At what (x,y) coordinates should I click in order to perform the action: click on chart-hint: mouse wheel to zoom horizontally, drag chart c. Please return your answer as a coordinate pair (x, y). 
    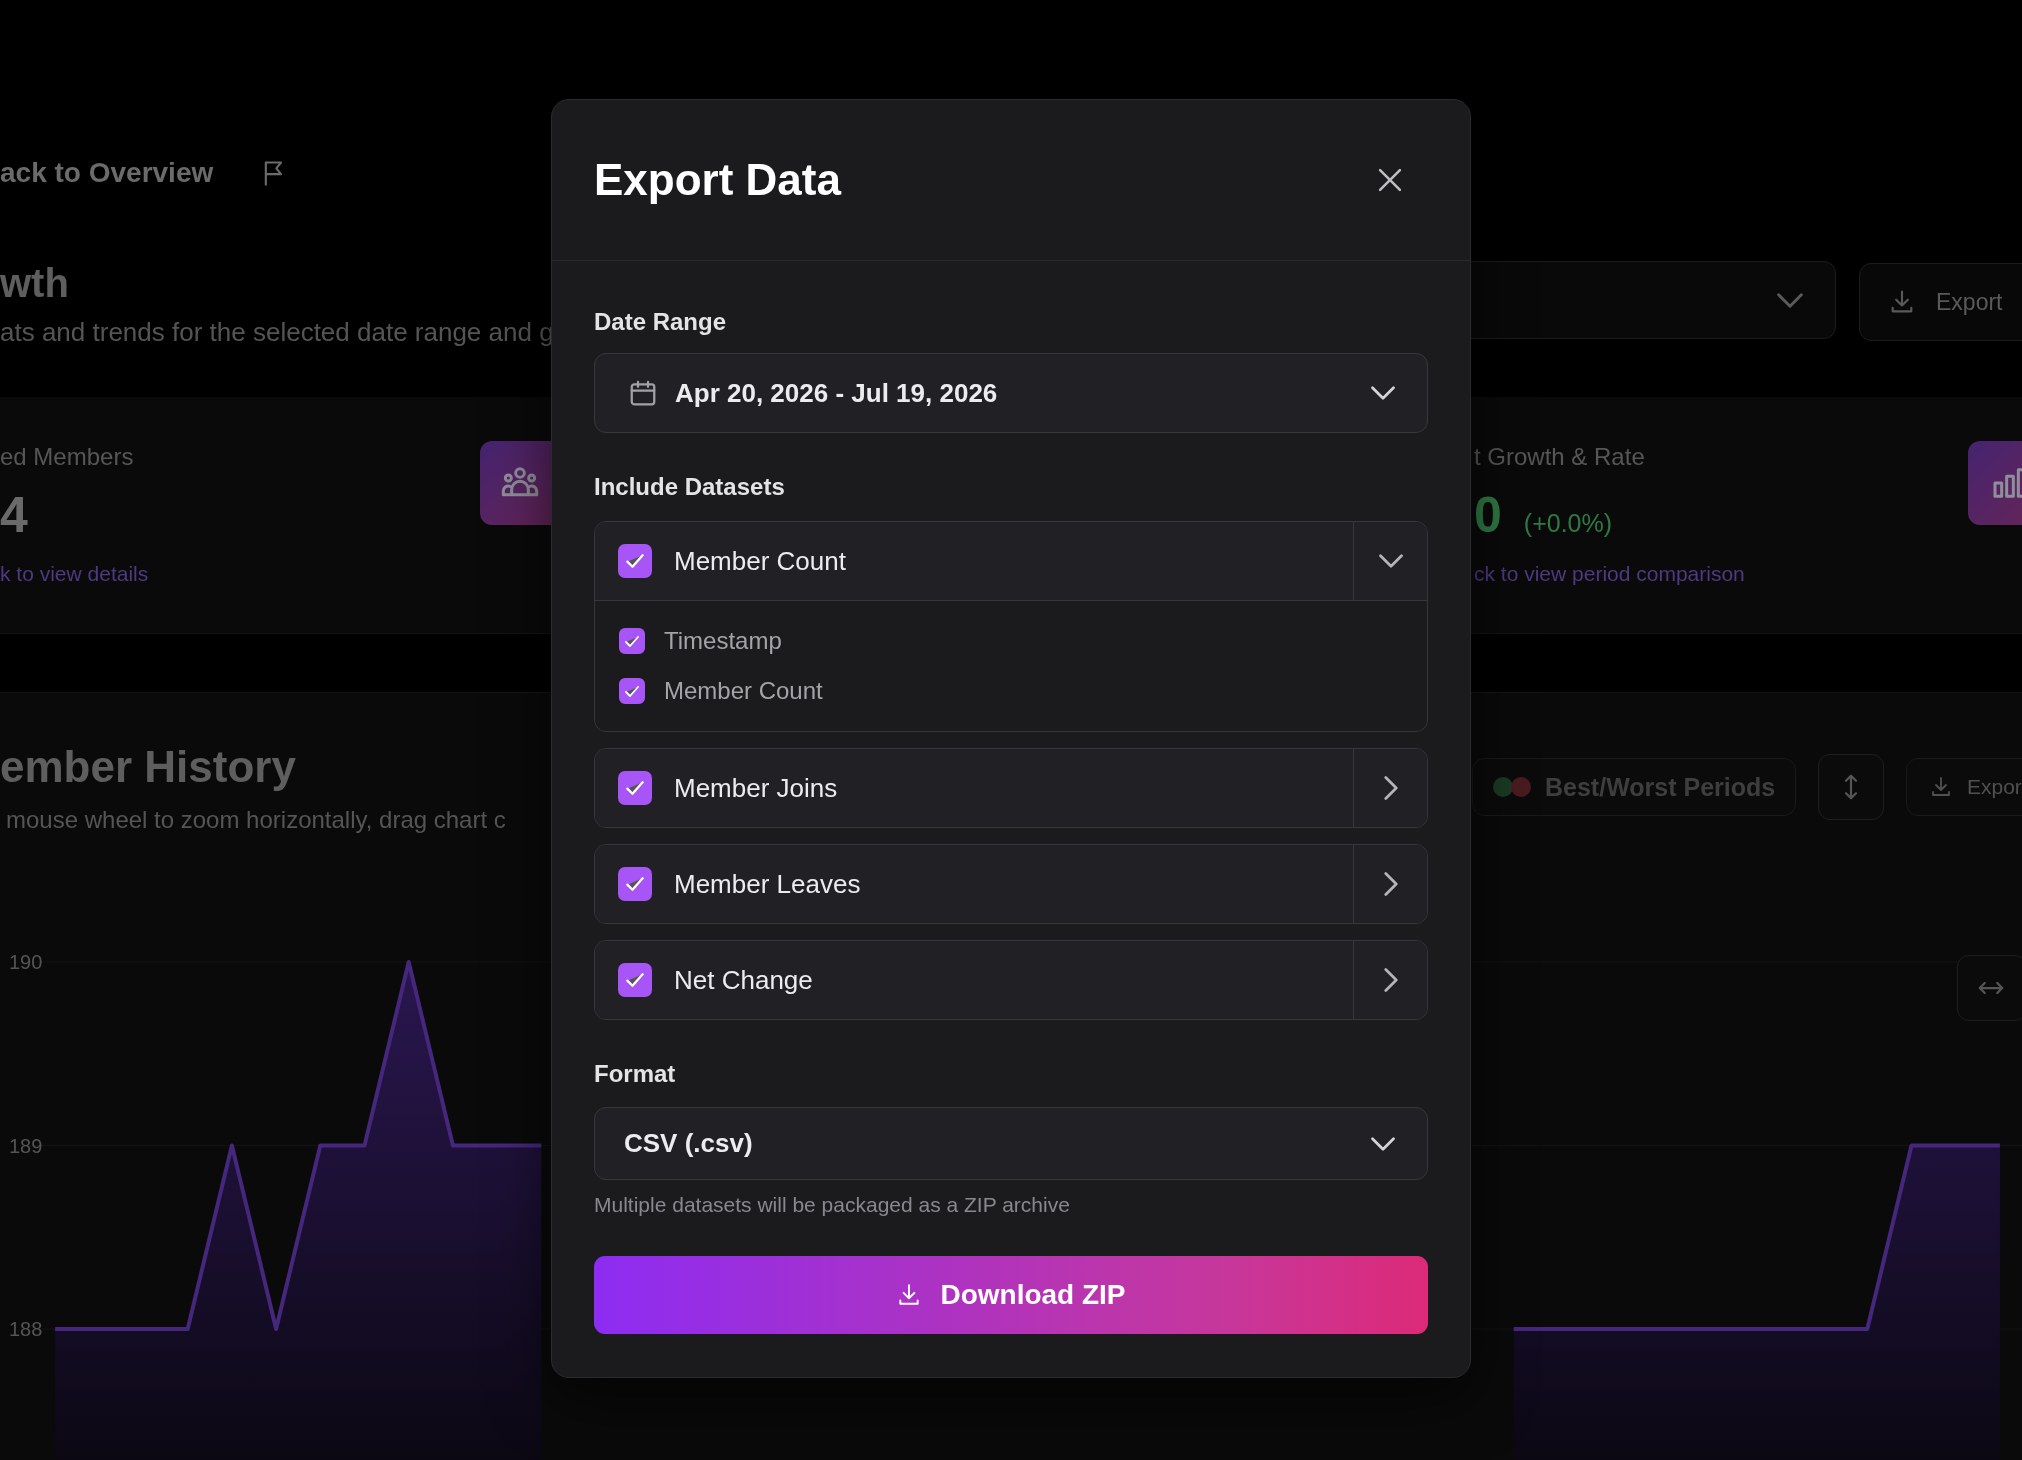
    Looking at the image, I should click on (256, 820).